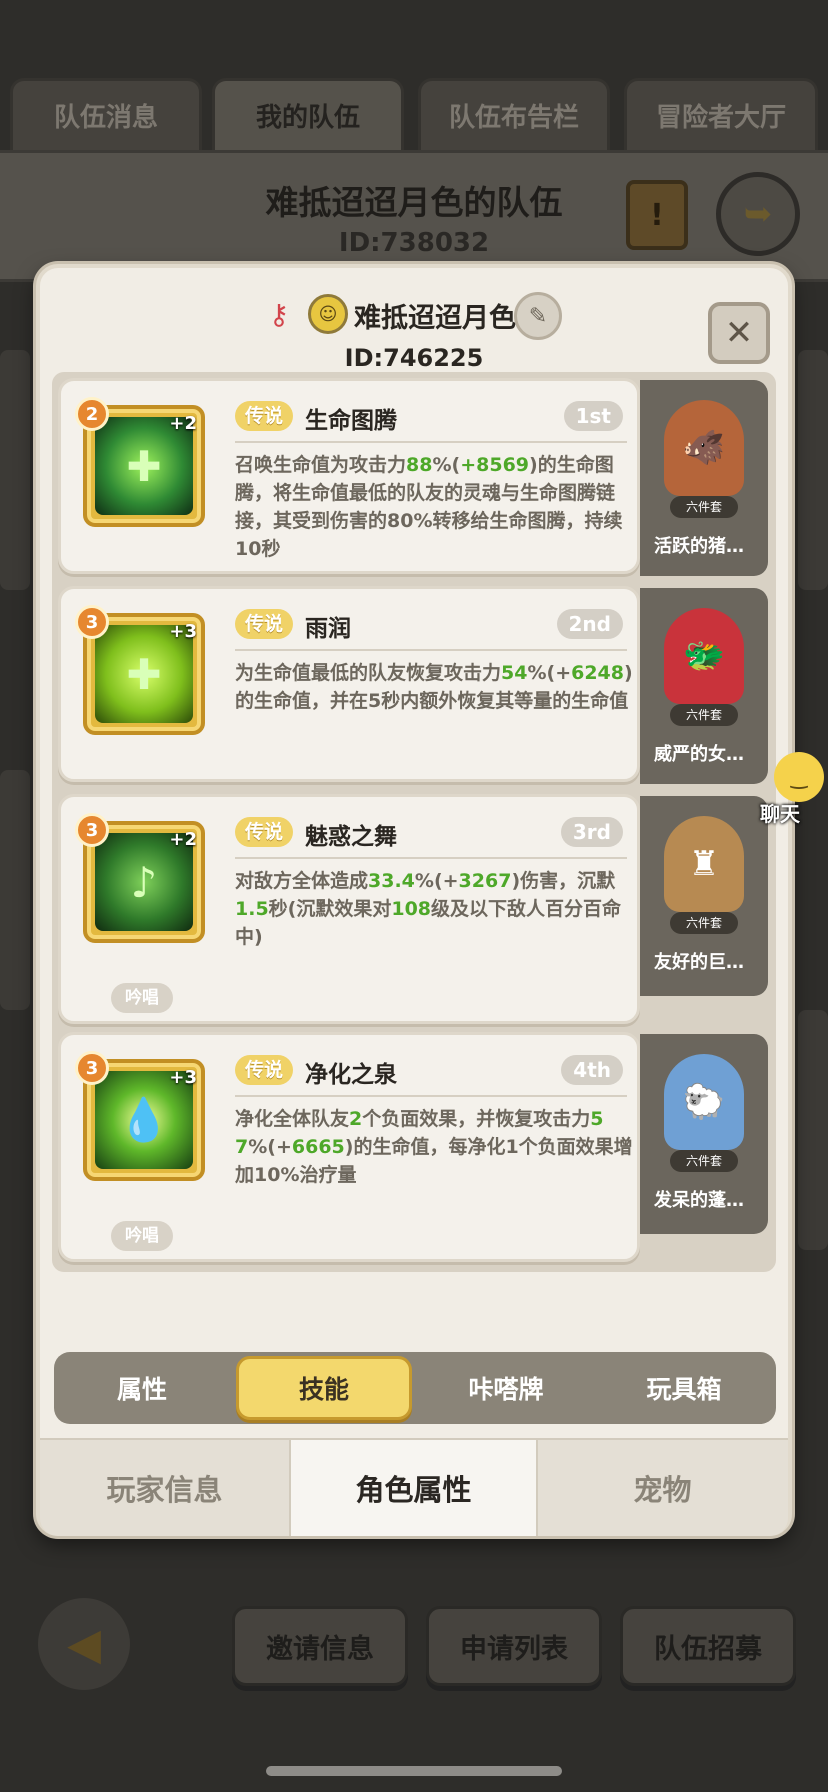 The image size is (828, 1792). Describe the element at coordinates (92, 414) in the screenshot. I see `skill-level-badge: 2` at that location.